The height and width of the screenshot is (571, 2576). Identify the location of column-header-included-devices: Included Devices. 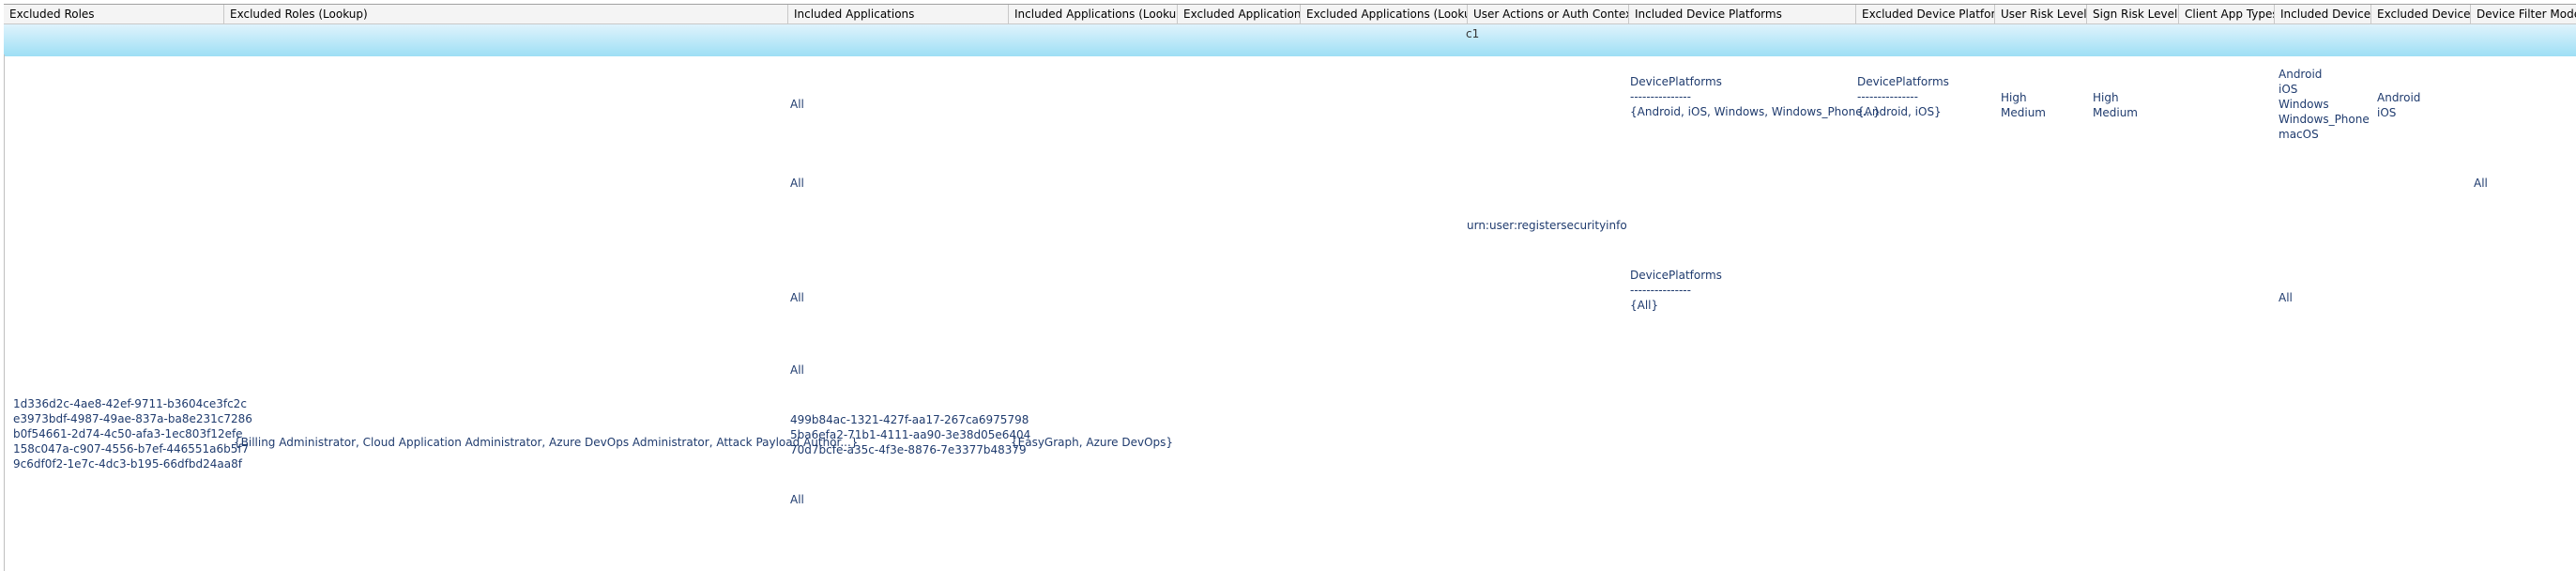
(2323, 14).